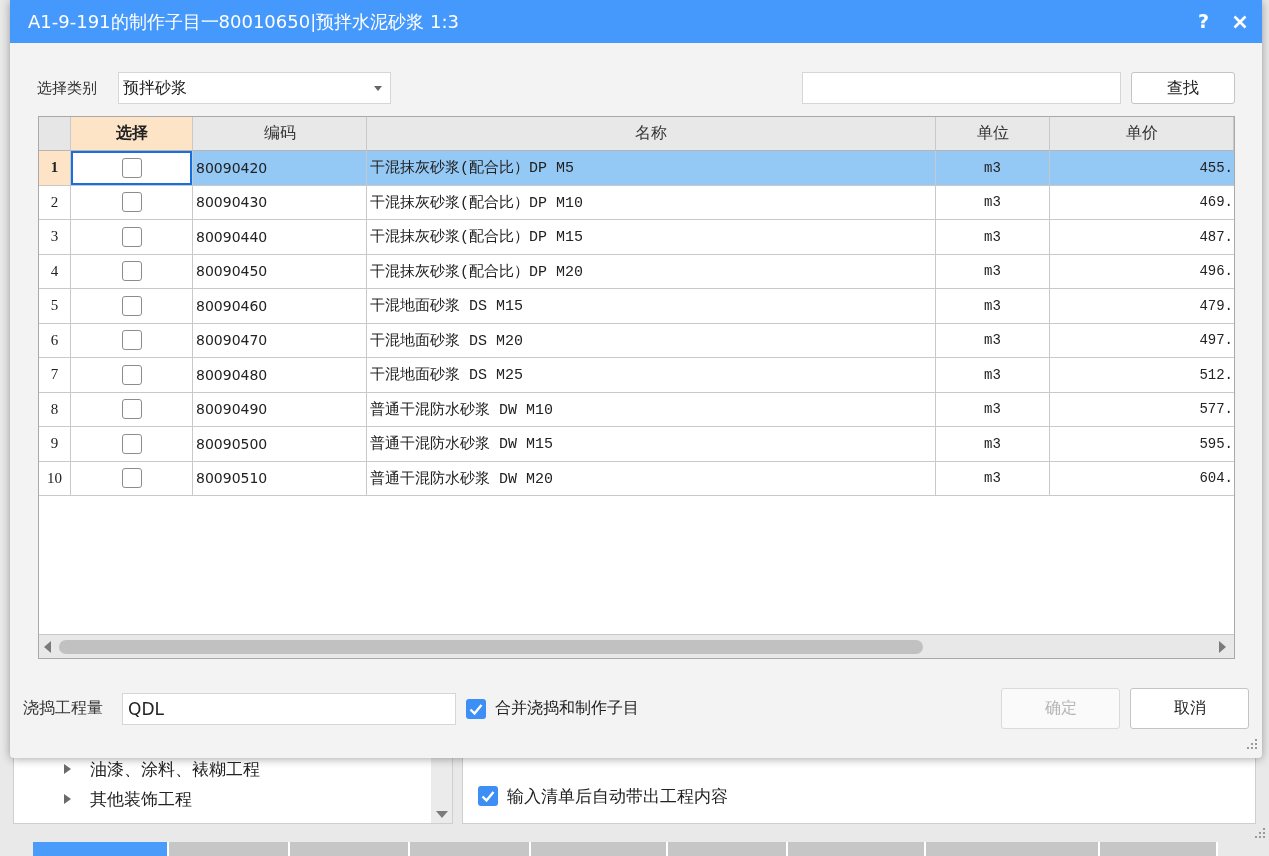  What do you see at coordinates (651, 306) in the screenshot?
I see `table-cell: 干混地面砂浆 DS M15` at bounding box center [651, 306].